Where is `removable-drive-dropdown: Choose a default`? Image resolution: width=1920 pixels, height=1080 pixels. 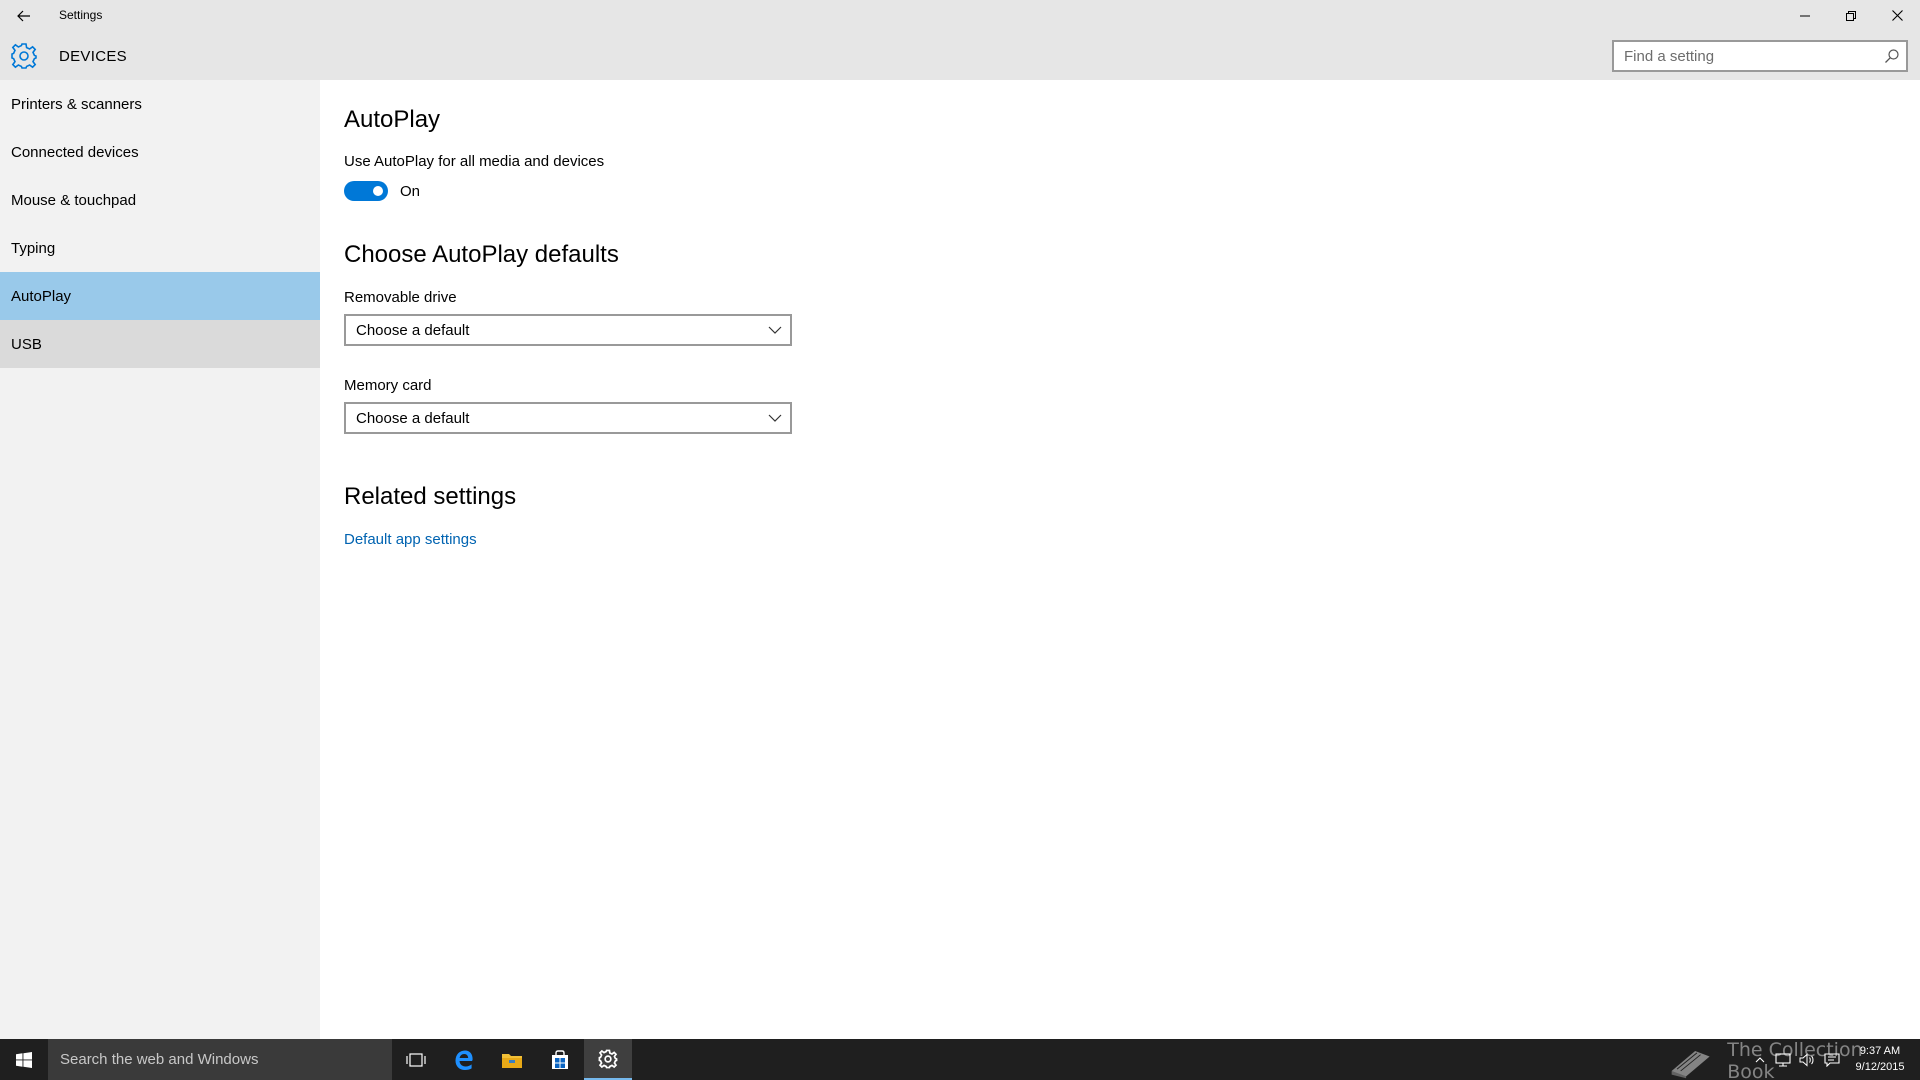 removable-drive-dropdown: Choose a default is located at coordinates (568, 330).